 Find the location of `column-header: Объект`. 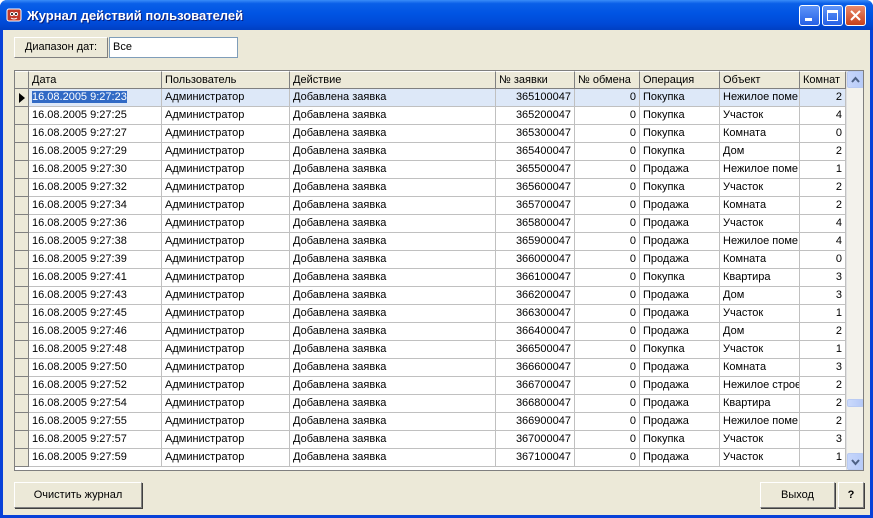

column-header: Объект is located at coordinates (760, 80).